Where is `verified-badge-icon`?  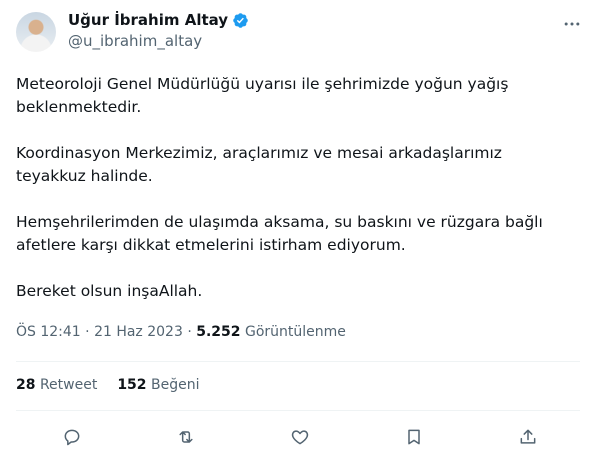 verified-badge-icon is located at coordinates (240, 20).